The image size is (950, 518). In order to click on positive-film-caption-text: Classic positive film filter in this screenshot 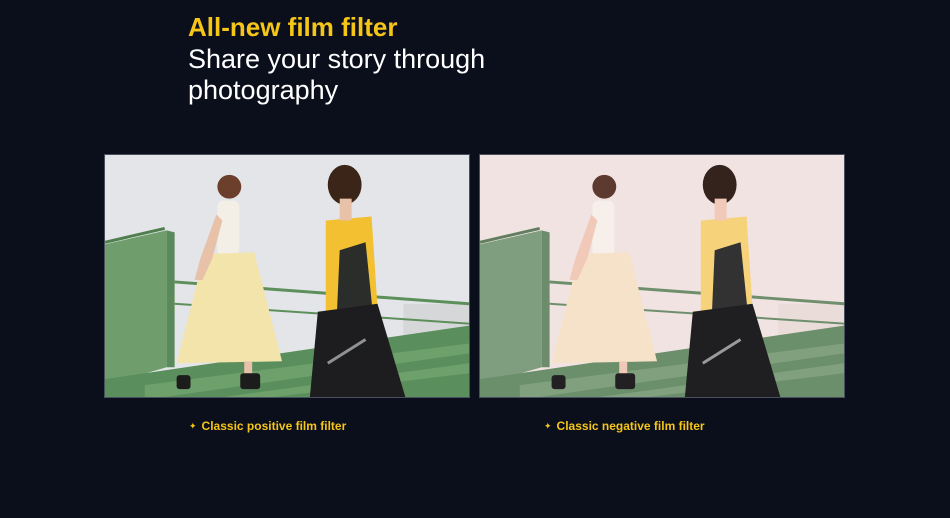, I will do `click(274, 426)`.